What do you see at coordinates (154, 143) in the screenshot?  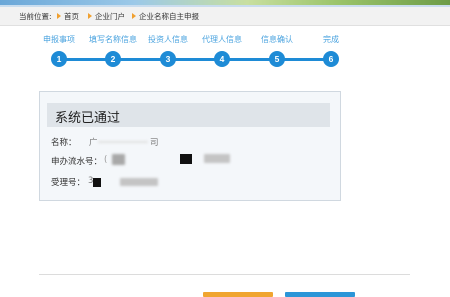 I see `name-value-end: 司` at bounding box center [154, 143].